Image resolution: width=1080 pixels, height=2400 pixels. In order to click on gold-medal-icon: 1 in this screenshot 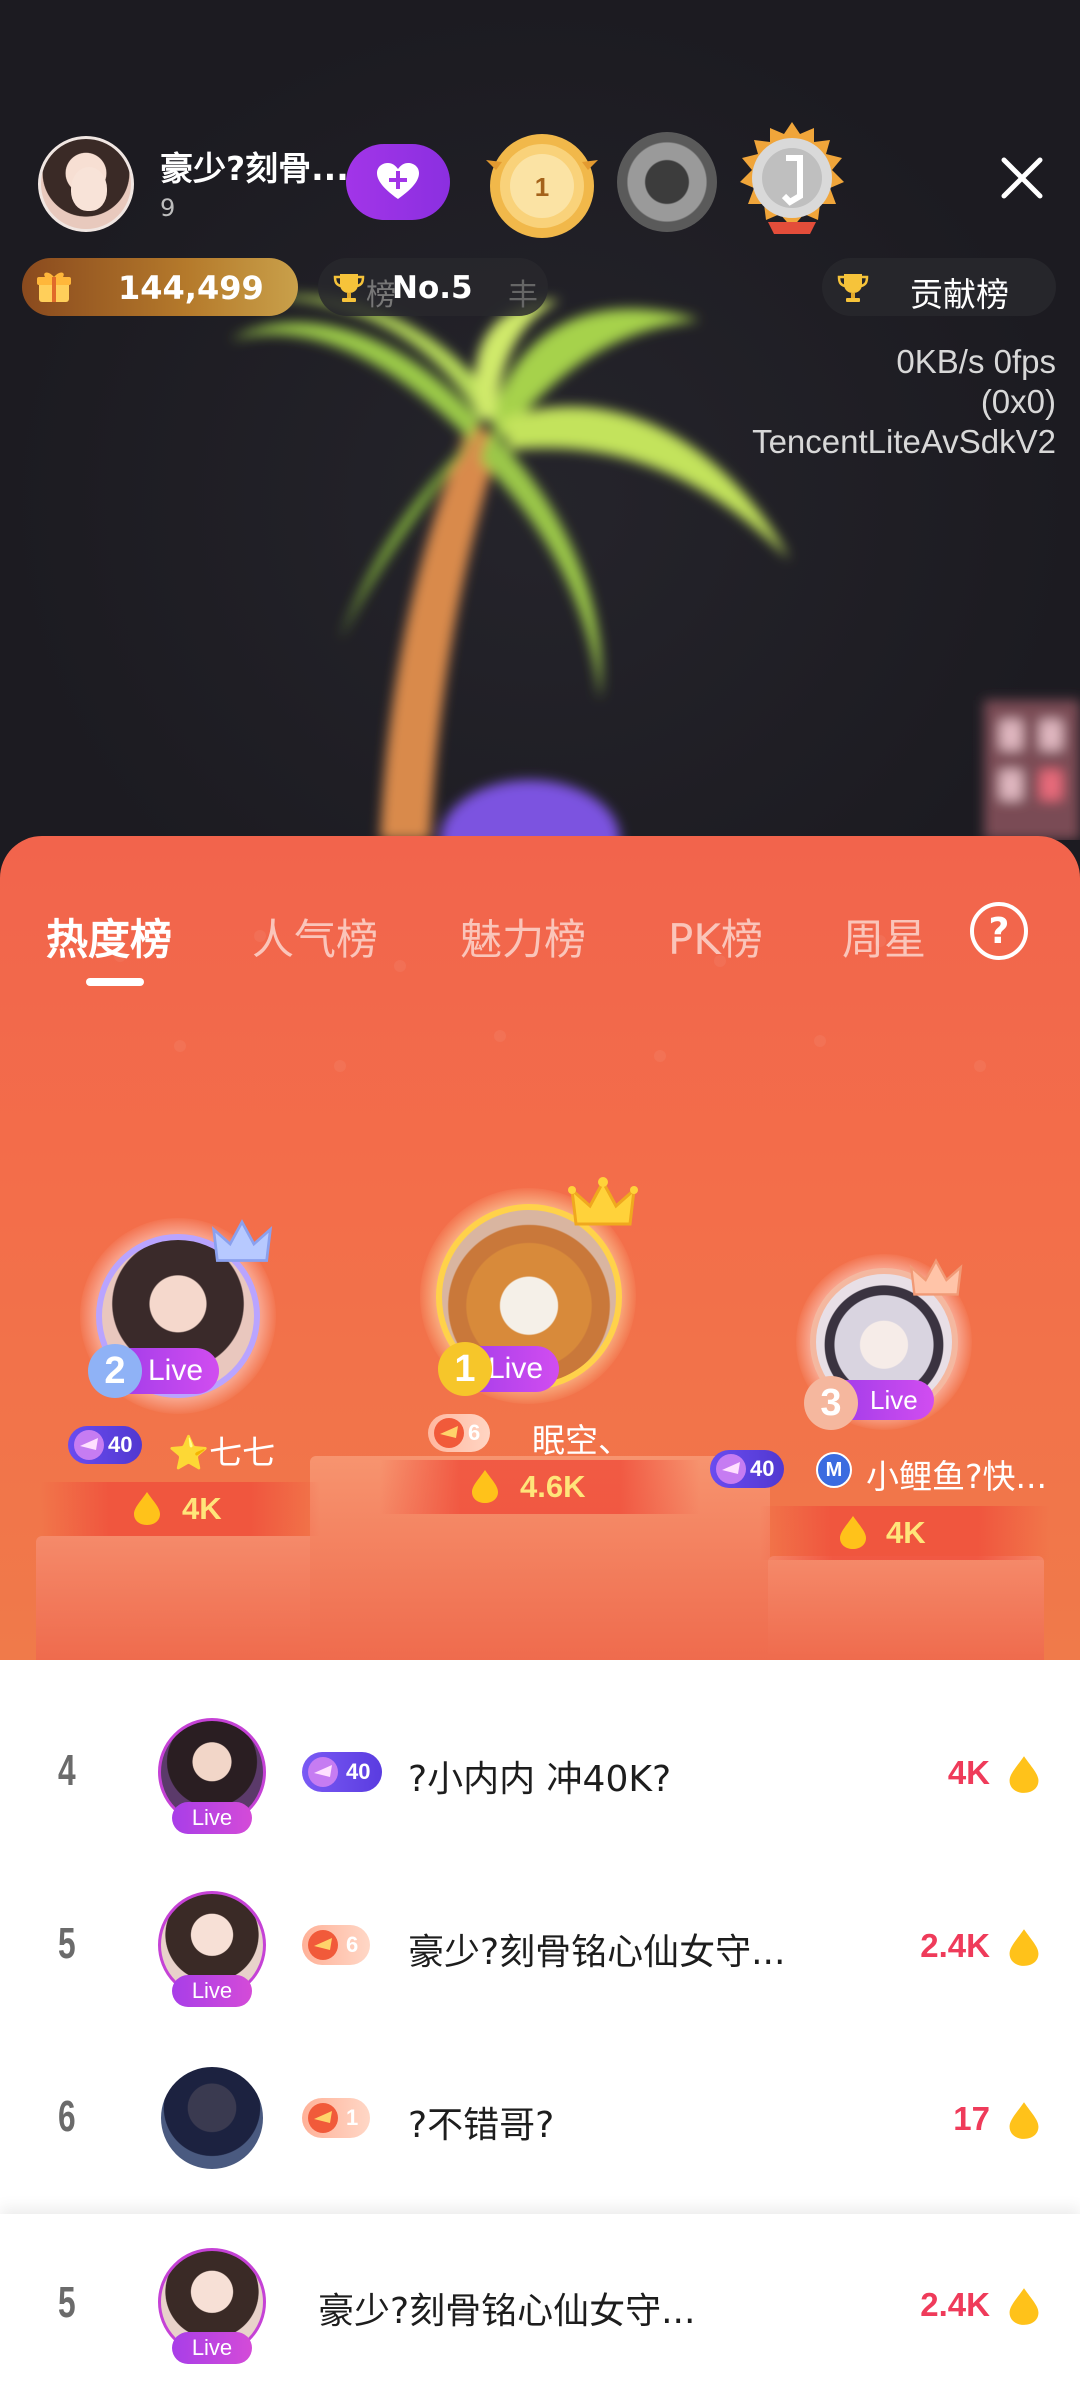, I will do `click(542, 186)`.